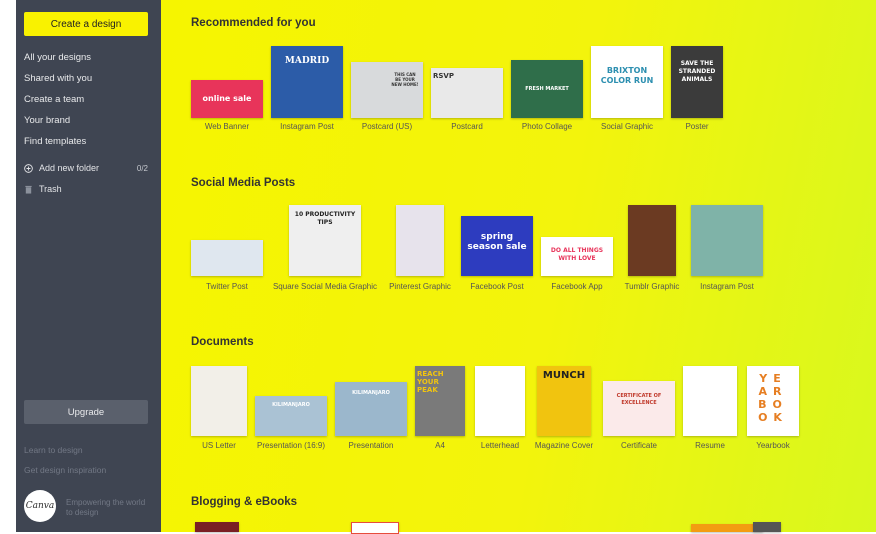 Image resolution: width=876 pixels, height=534 pixels. Describe the element at coordinates (40, 506) in the screenshot. I see `canva-logo: Canva` at that location.